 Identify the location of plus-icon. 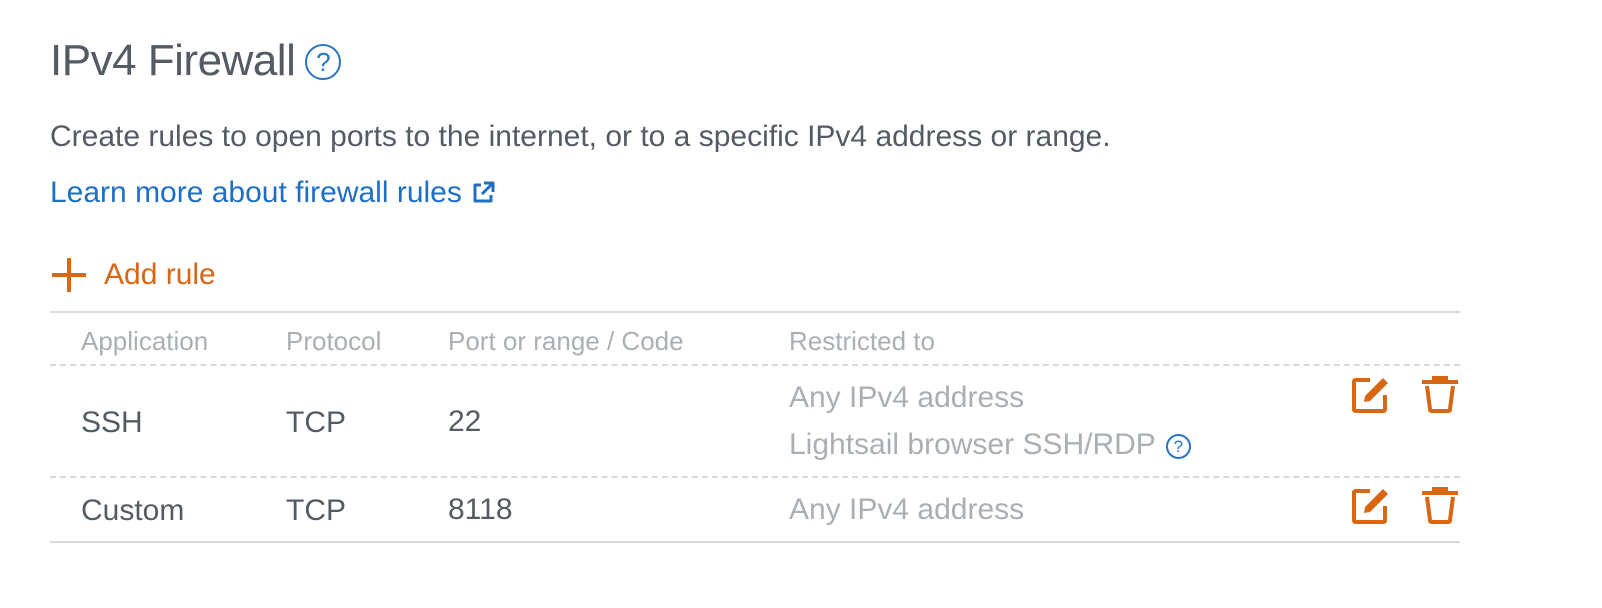
(69, 275).